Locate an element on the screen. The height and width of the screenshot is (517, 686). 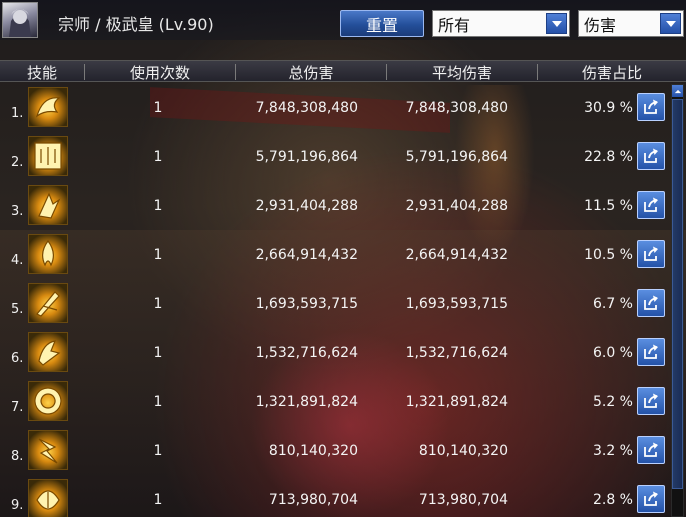
reset-button: 重置 is located at coordinates (382, 23).